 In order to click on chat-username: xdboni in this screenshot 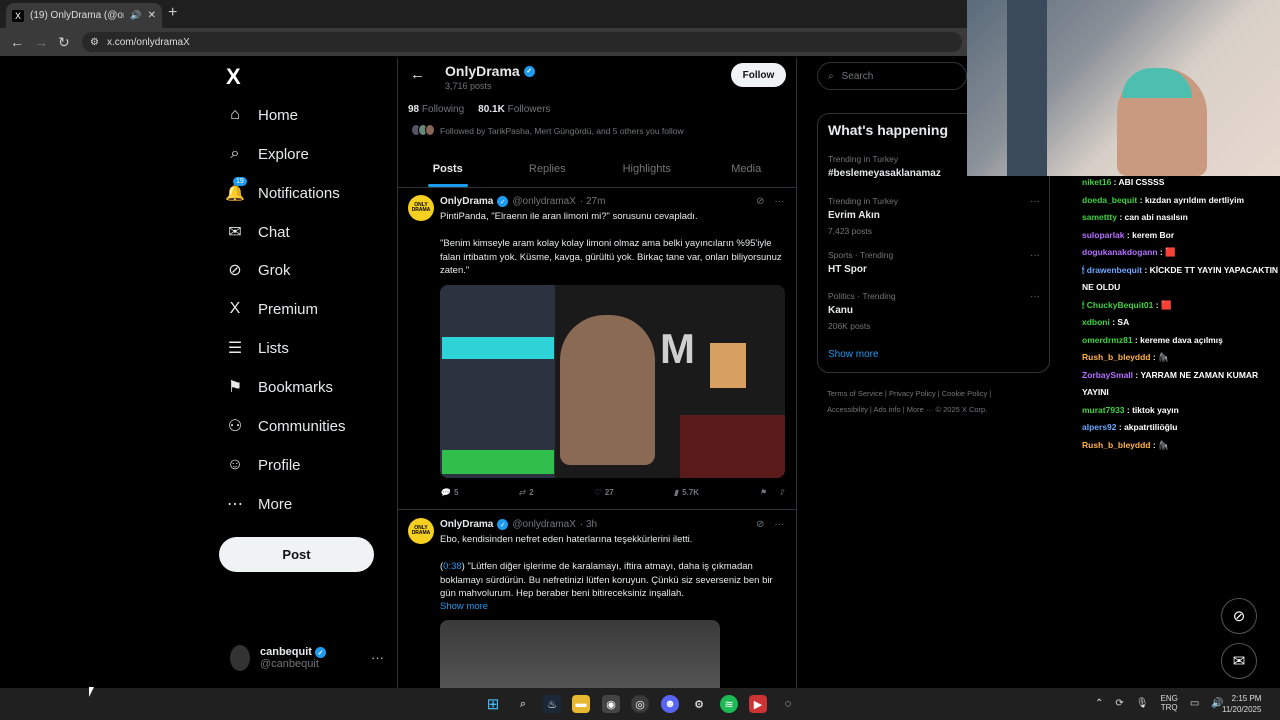, I will do `click(1096, 322)`.